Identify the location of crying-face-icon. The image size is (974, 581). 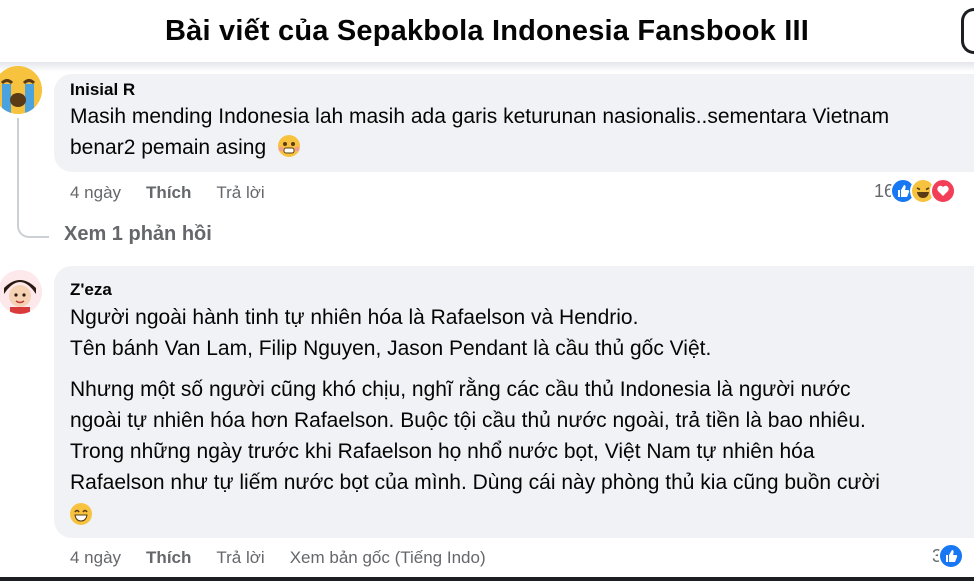
(21, 90).